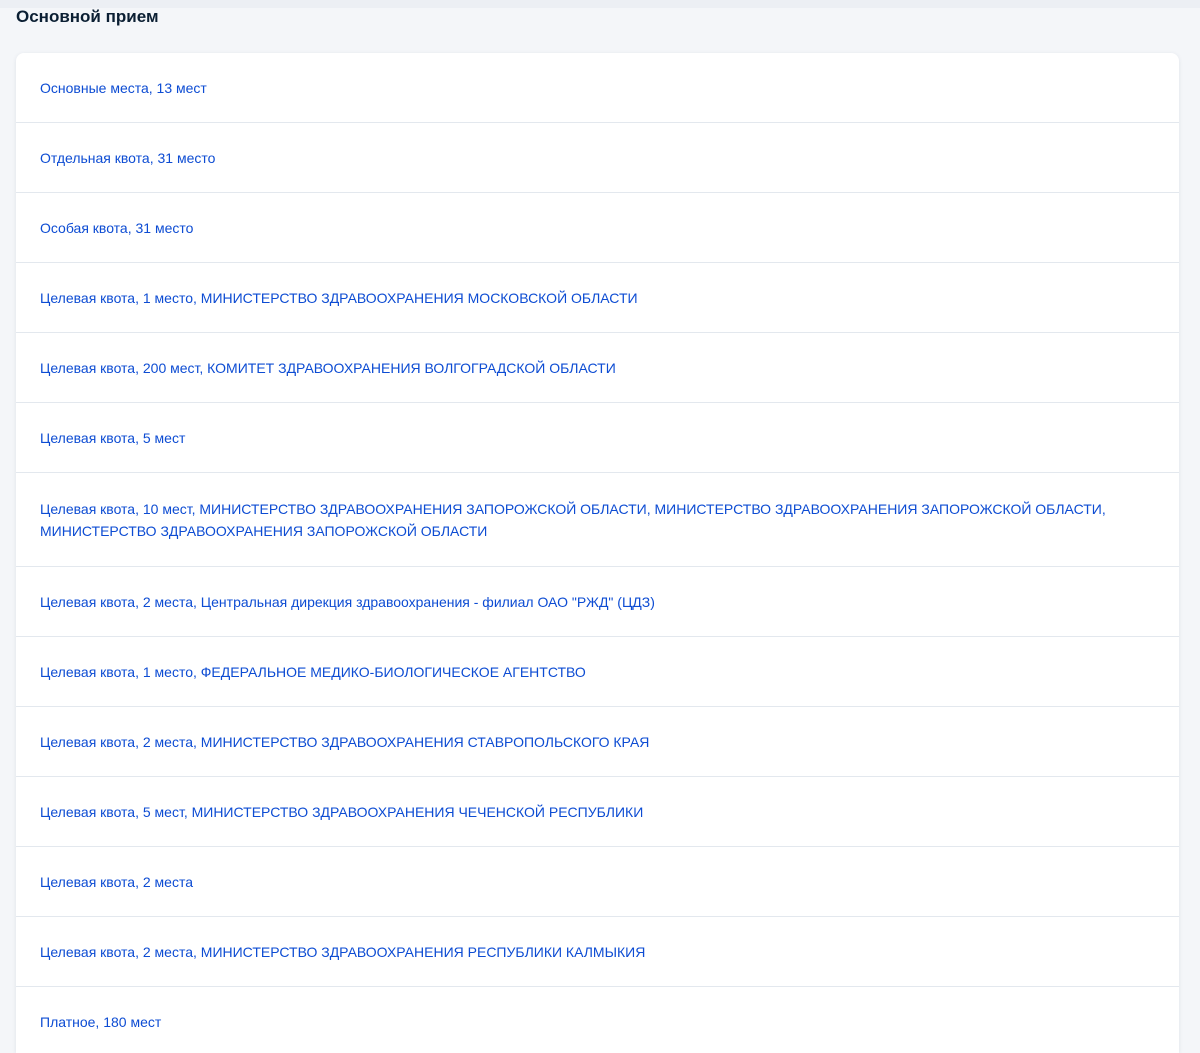 Image resolution: width=1200 pixels, height=1053 pixels. I want to click on quota-label: Платное, 180 мест, so click(101, 1022).